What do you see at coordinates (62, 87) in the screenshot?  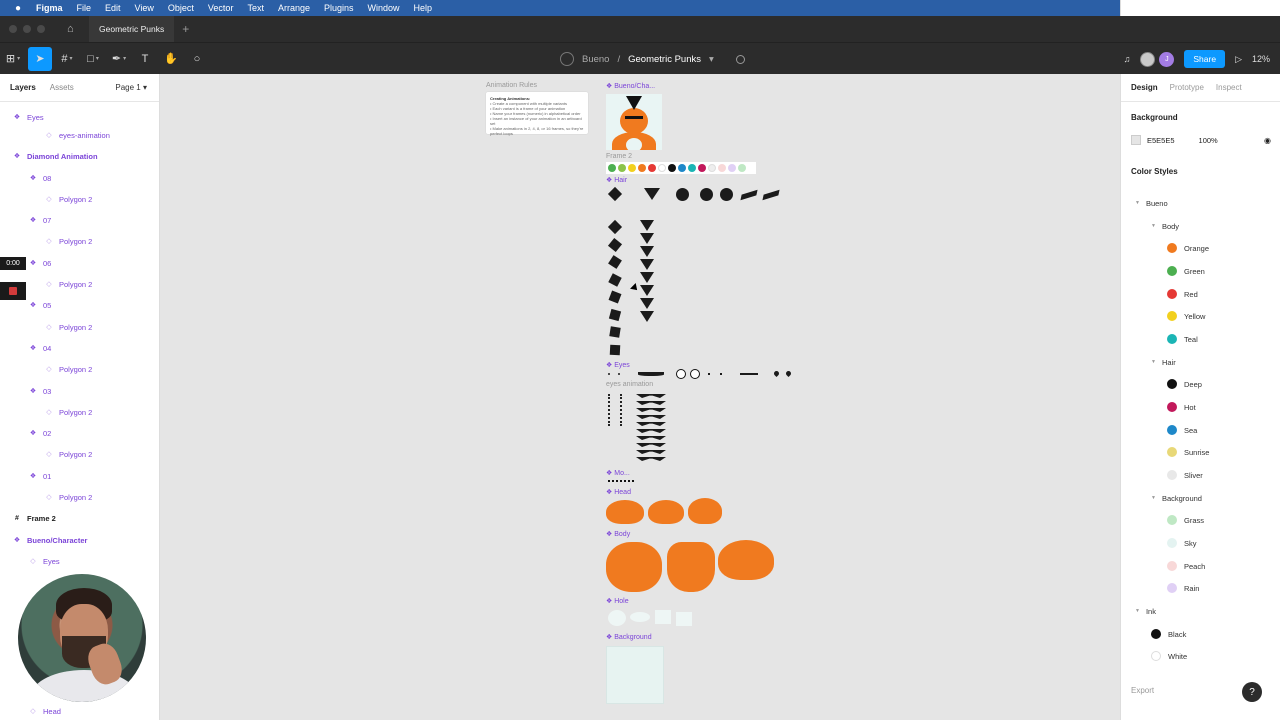 I see `tab-assets: Assets` at bounding box center [62, 87].